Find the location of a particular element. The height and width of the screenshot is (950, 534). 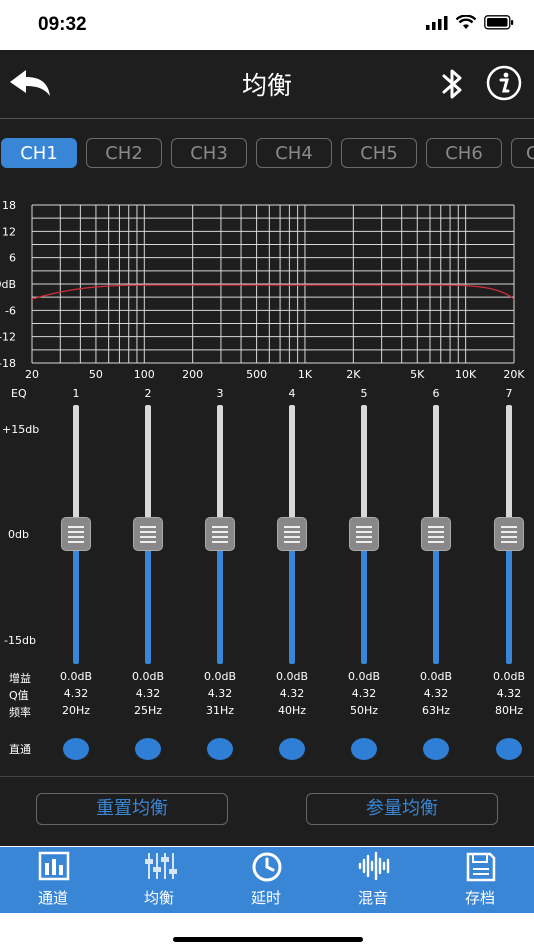

channel-tabs: CH1 CH2 CH3 CH4 CH5 CH6 C is located at coordinates (267, 154).